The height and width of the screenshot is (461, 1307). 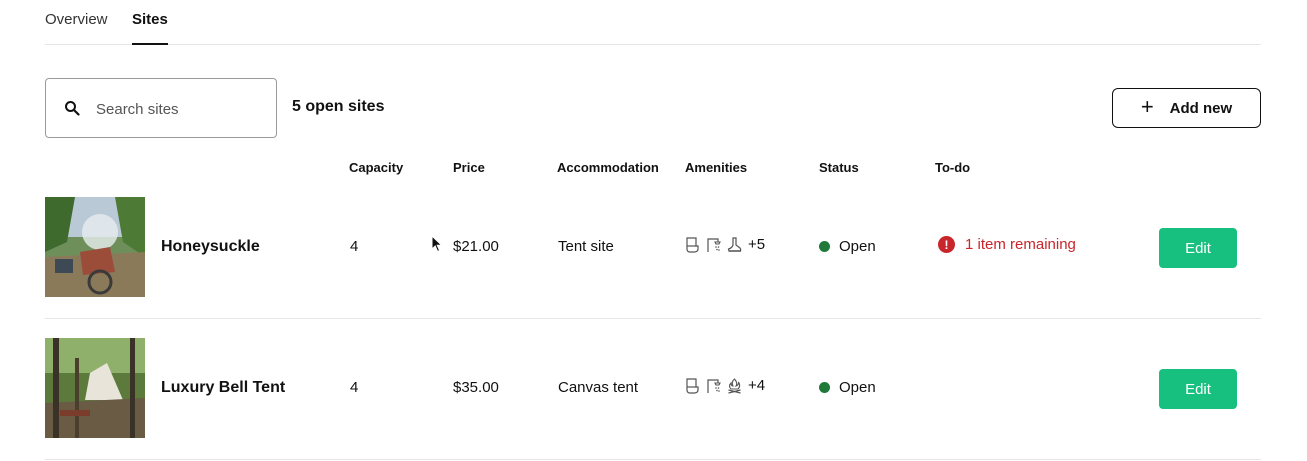 I want to click on column-header-status: Status, so click(x=839, y=167).